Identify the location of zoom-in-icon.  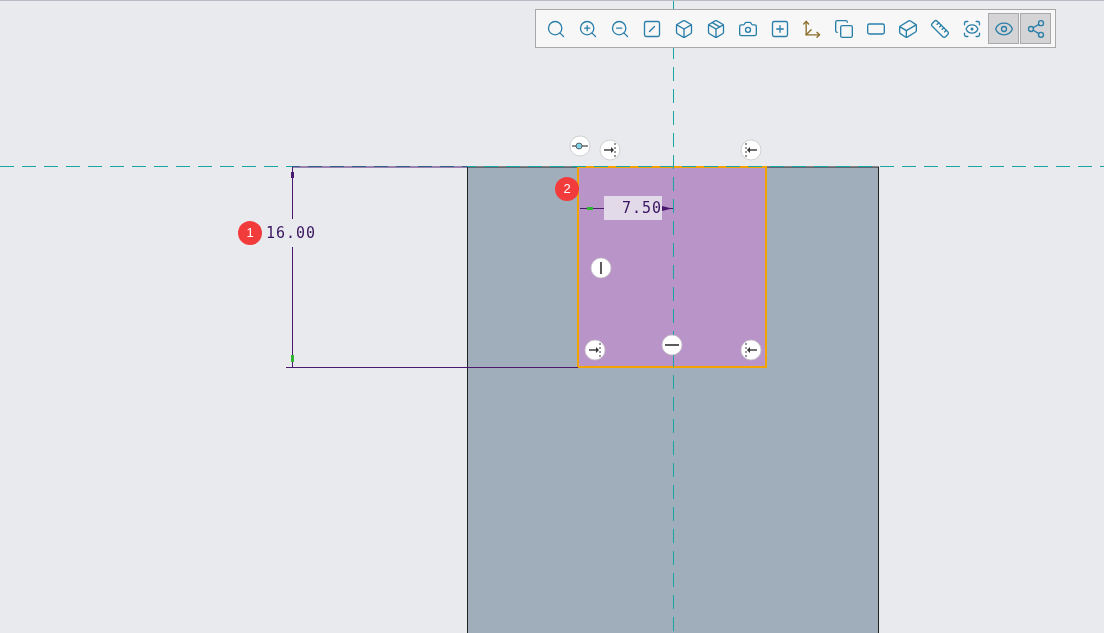
(587, 28).